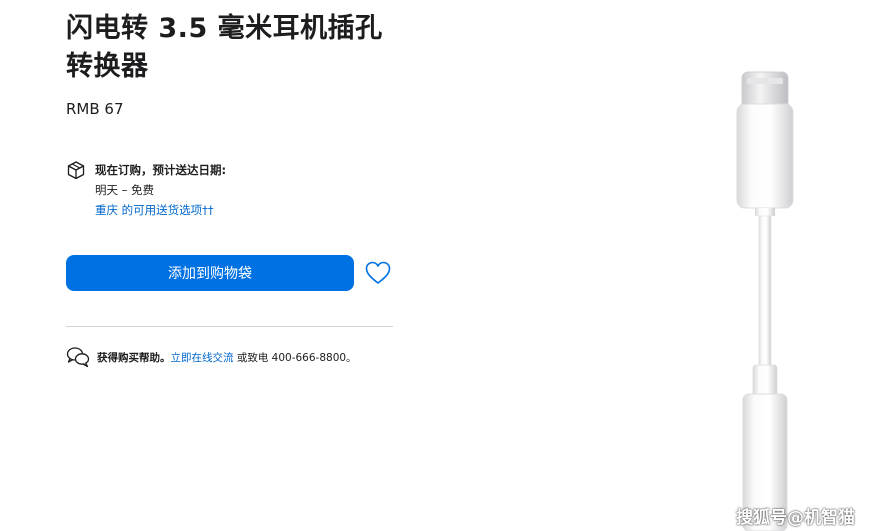 This screenshot has height=531, width=878. I want to click on help-label: 获得购买帮助。, so click(134, 358).